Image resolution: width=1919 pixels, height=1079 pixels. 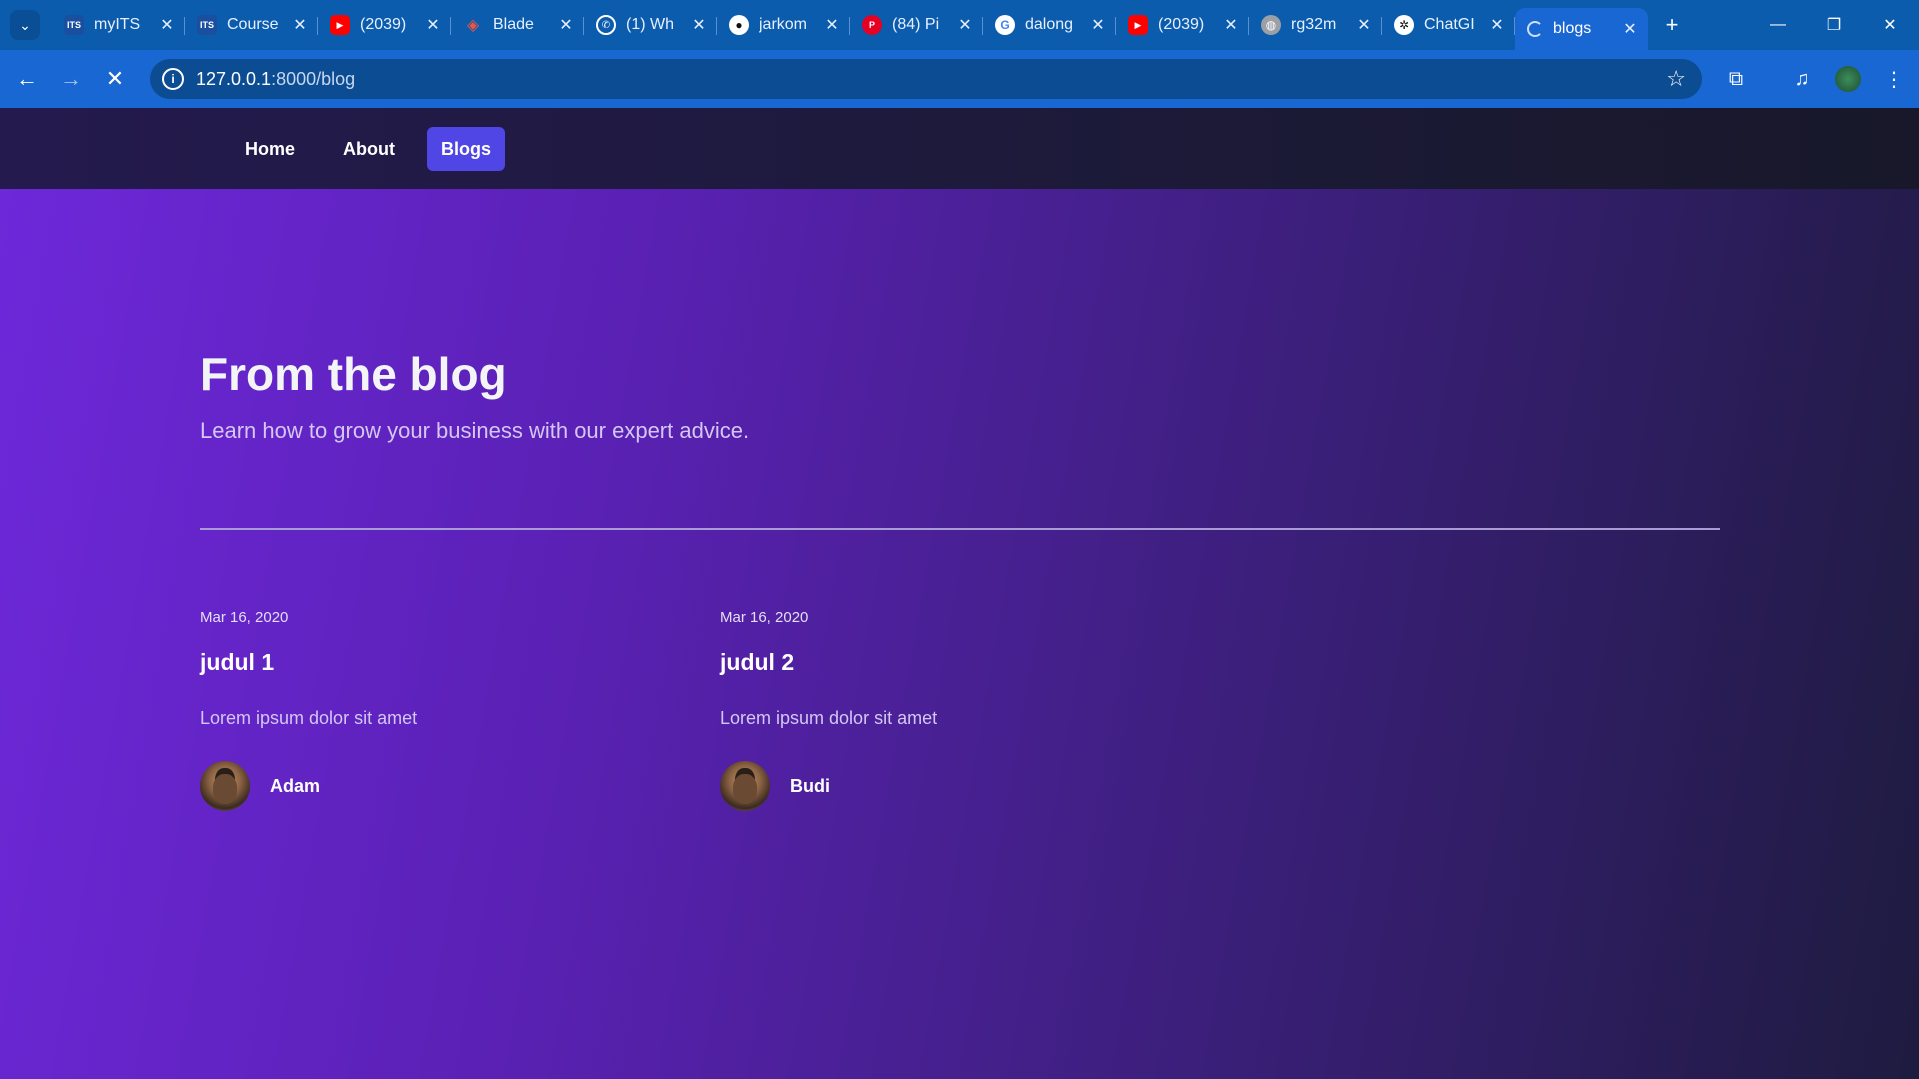 I want to click on browser-tab: ● jarkom ✕, so click(x=783, y=25).